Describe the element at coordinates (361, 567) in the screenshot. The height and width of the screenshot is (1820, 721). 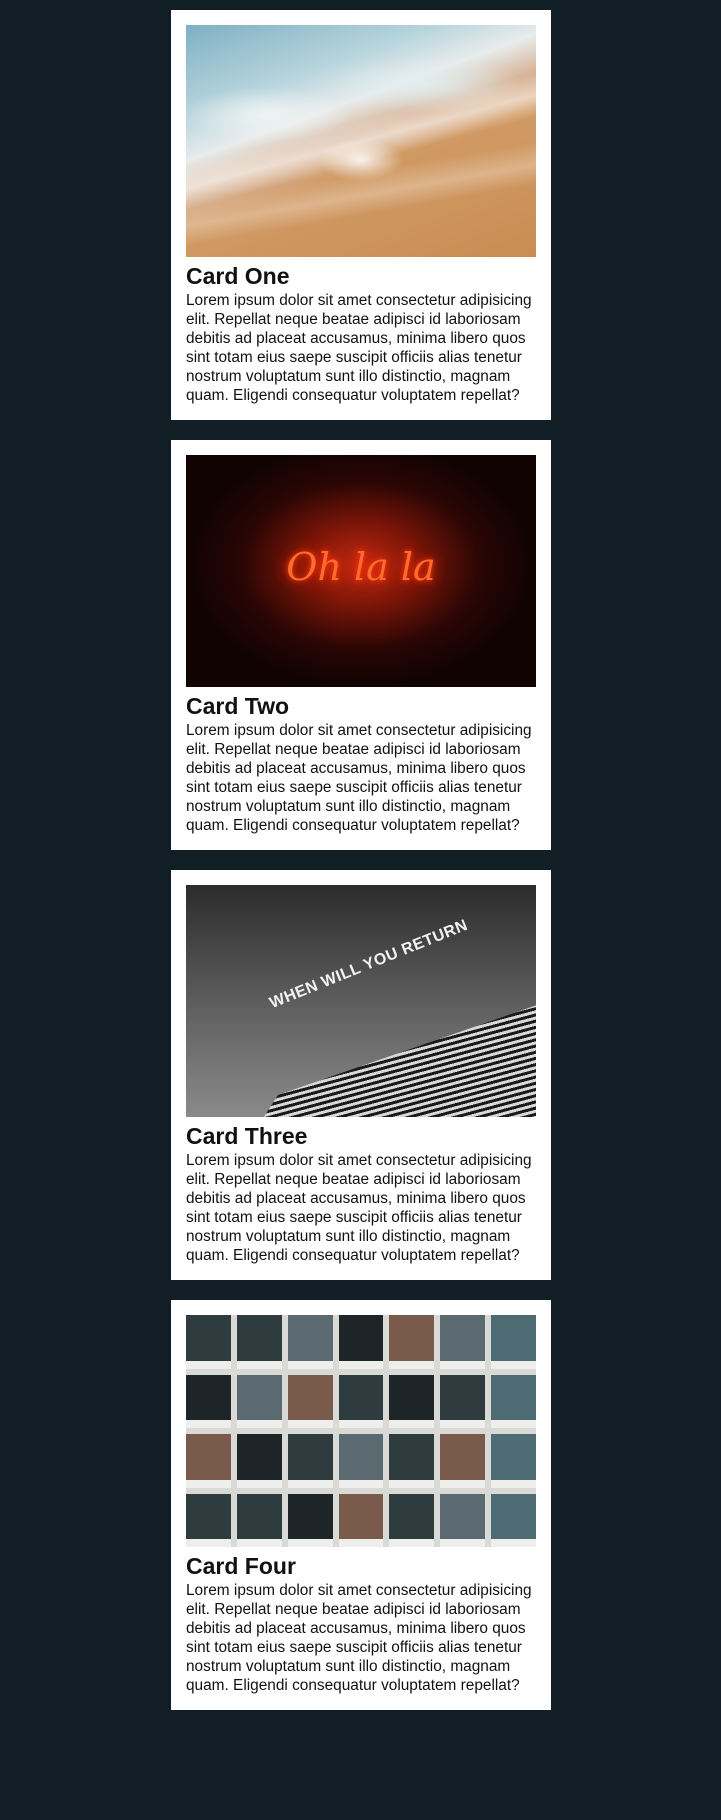
I see `neon-sign-text: Oh la la` at that location.